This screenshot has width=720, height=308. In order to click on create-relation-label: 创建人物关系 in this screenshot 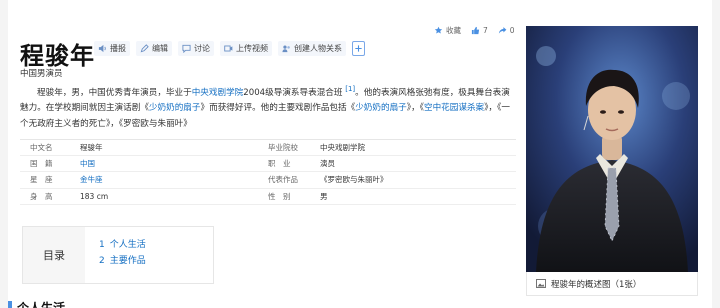, I will do `click(318, 48)`.